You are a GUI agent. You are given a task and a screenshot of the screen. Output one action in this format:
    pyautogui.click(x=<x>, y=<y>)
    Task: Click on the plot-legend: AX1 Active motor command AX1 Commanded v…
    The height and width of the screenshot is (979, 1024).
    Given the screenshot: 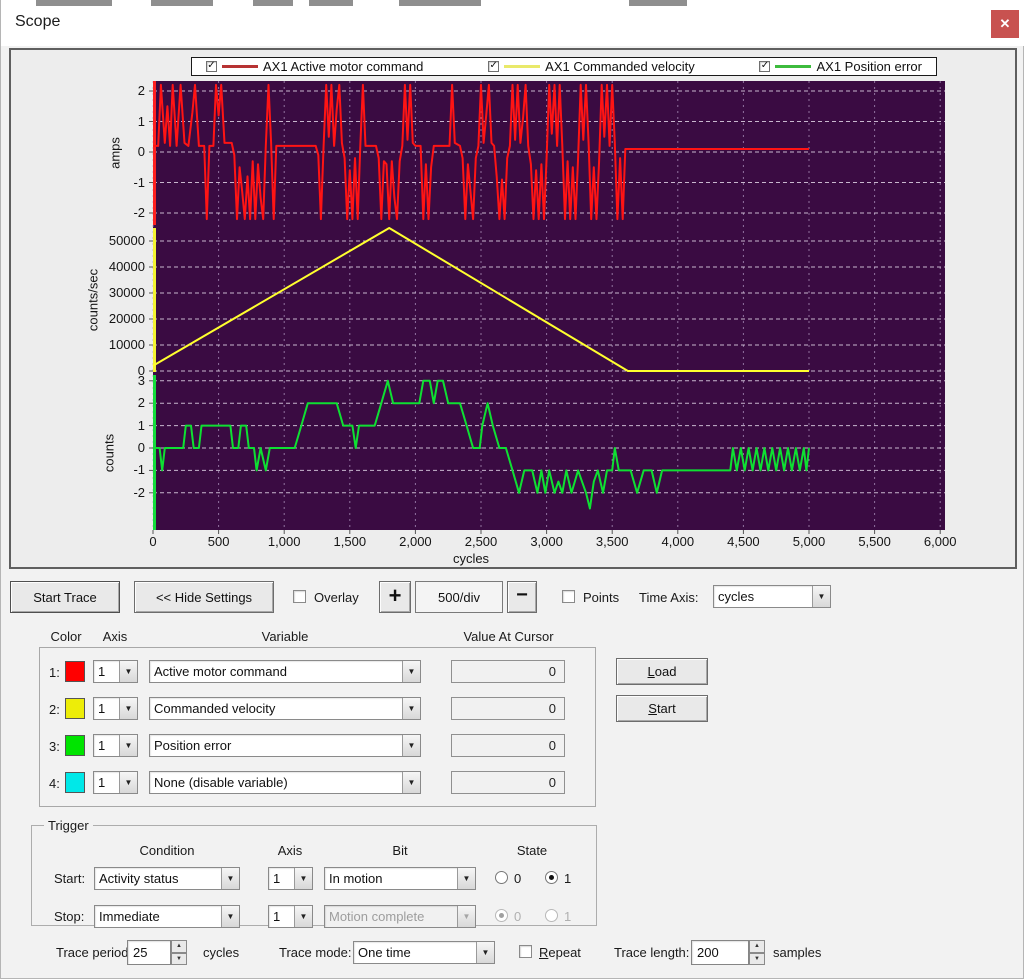 What is the action you would take?
    pyautogui.click(x=564, y=66)
    